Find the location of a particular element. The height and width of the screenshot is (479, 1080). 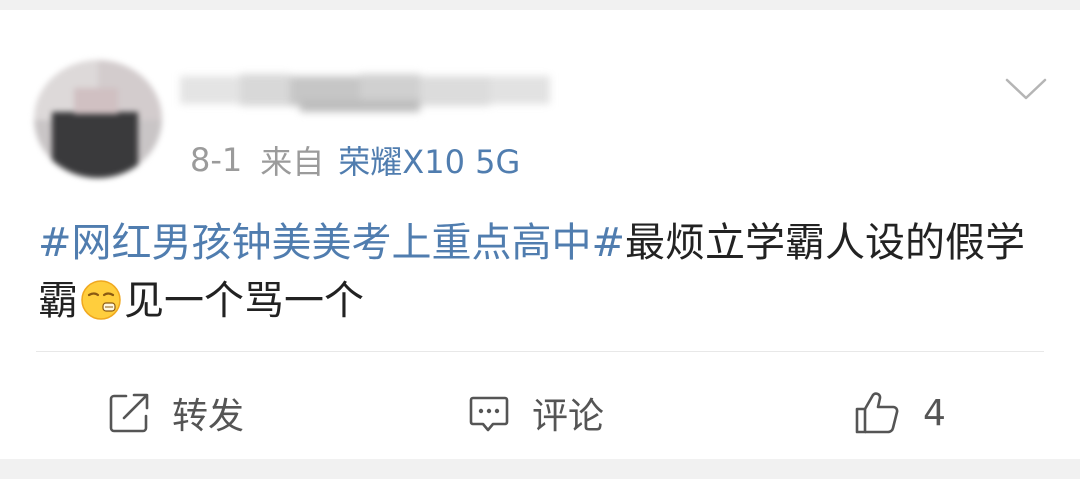

like-button: 4 is located at coordinates (899, 413).